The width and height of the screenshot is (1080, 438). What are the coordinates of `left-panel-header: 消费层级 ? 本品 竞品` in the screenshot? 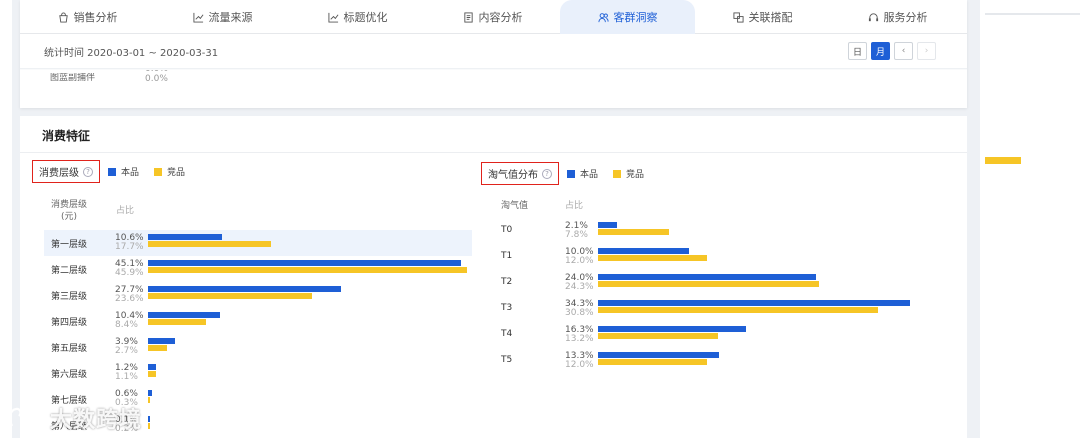 It's located at (113, 171).